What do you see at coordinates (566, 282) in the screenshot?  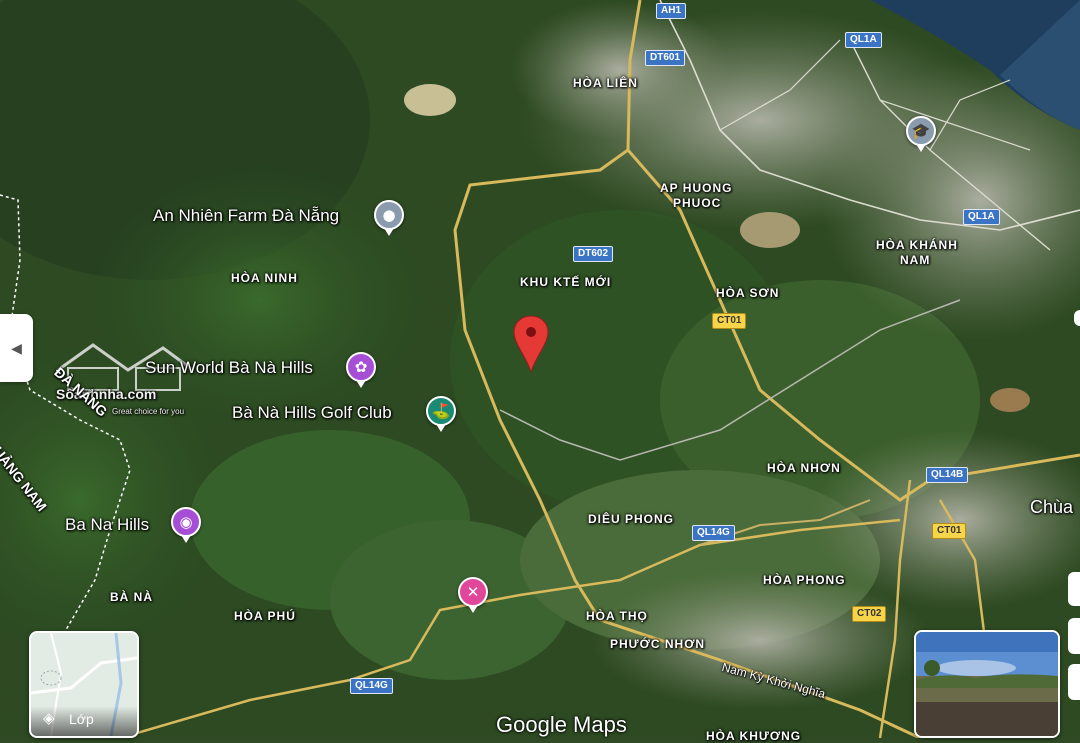 I see `place-label: KHU KTẾ MỚI` at bounding box center [566, 282].